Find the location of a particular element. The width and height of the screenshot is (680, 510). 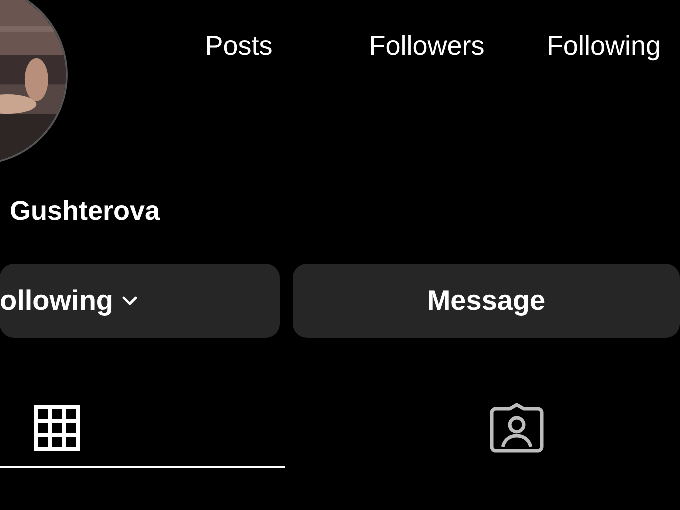

grid-icon is located at coordinates (57, 428).